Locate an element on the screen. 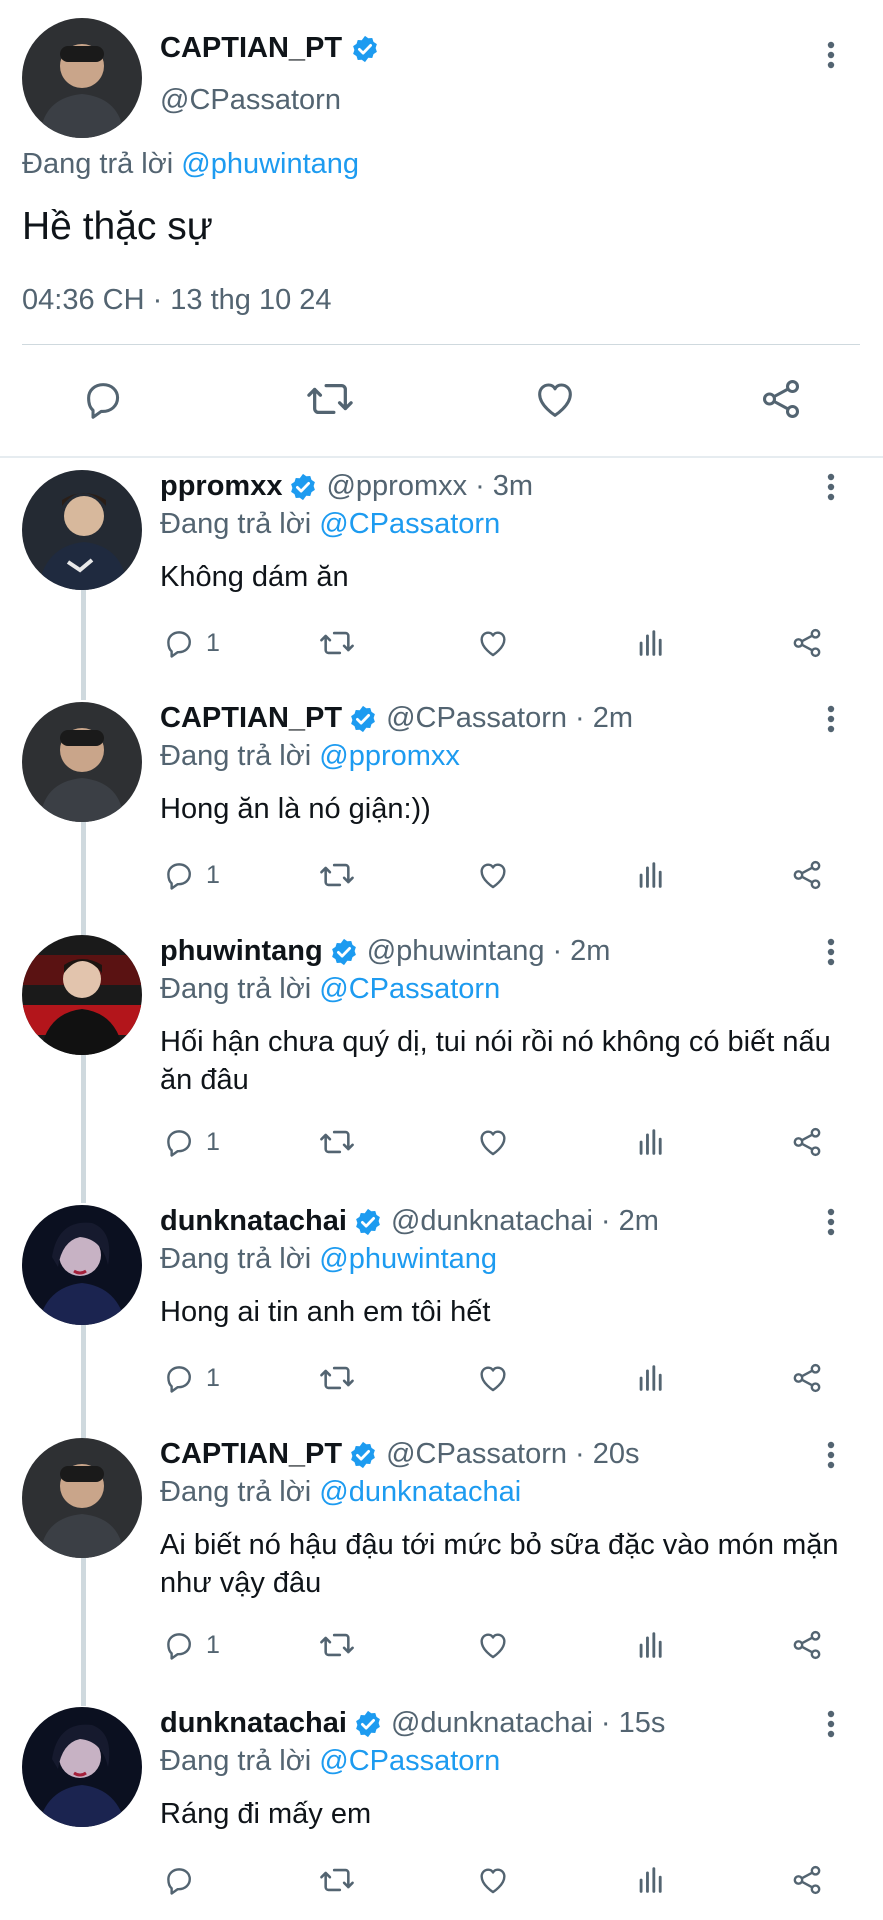 The height and width of the screenshot is (1920, 883). relative-time: 3m is located at coordinates (513, 486).